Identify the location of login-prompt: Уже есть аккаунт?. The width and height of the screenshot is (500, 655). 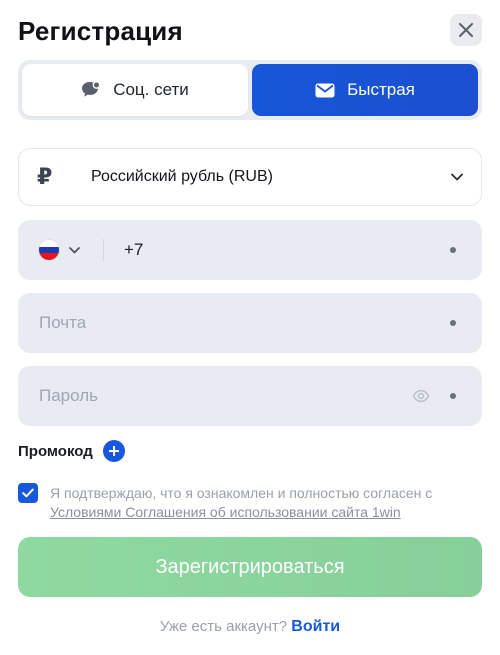
(223, 626).